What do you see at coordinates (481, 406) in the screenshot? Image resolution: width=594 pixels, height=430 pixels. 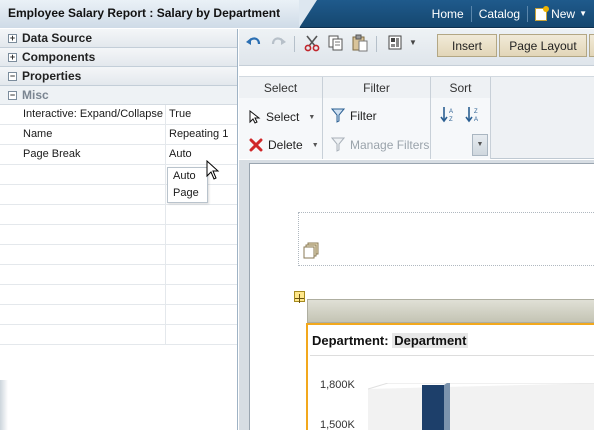 I see `chart-plot-area` at bounding box center [481, 406].